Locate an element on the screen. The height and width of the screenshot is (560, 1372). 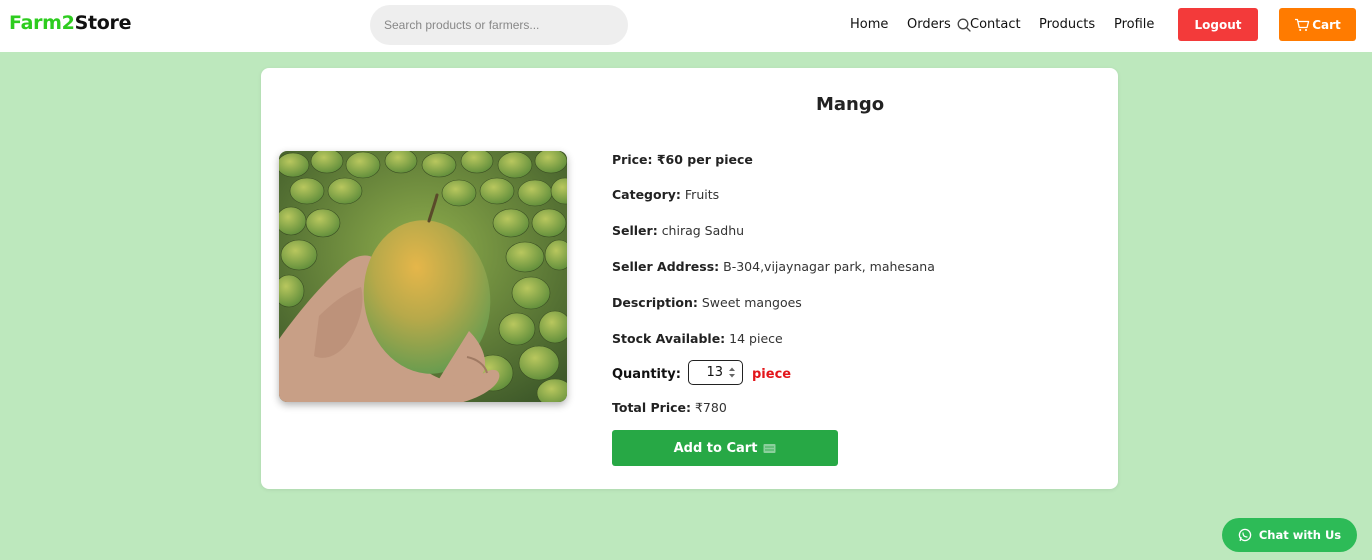
nav-contact: Contact is located at coordinates (995, 24).